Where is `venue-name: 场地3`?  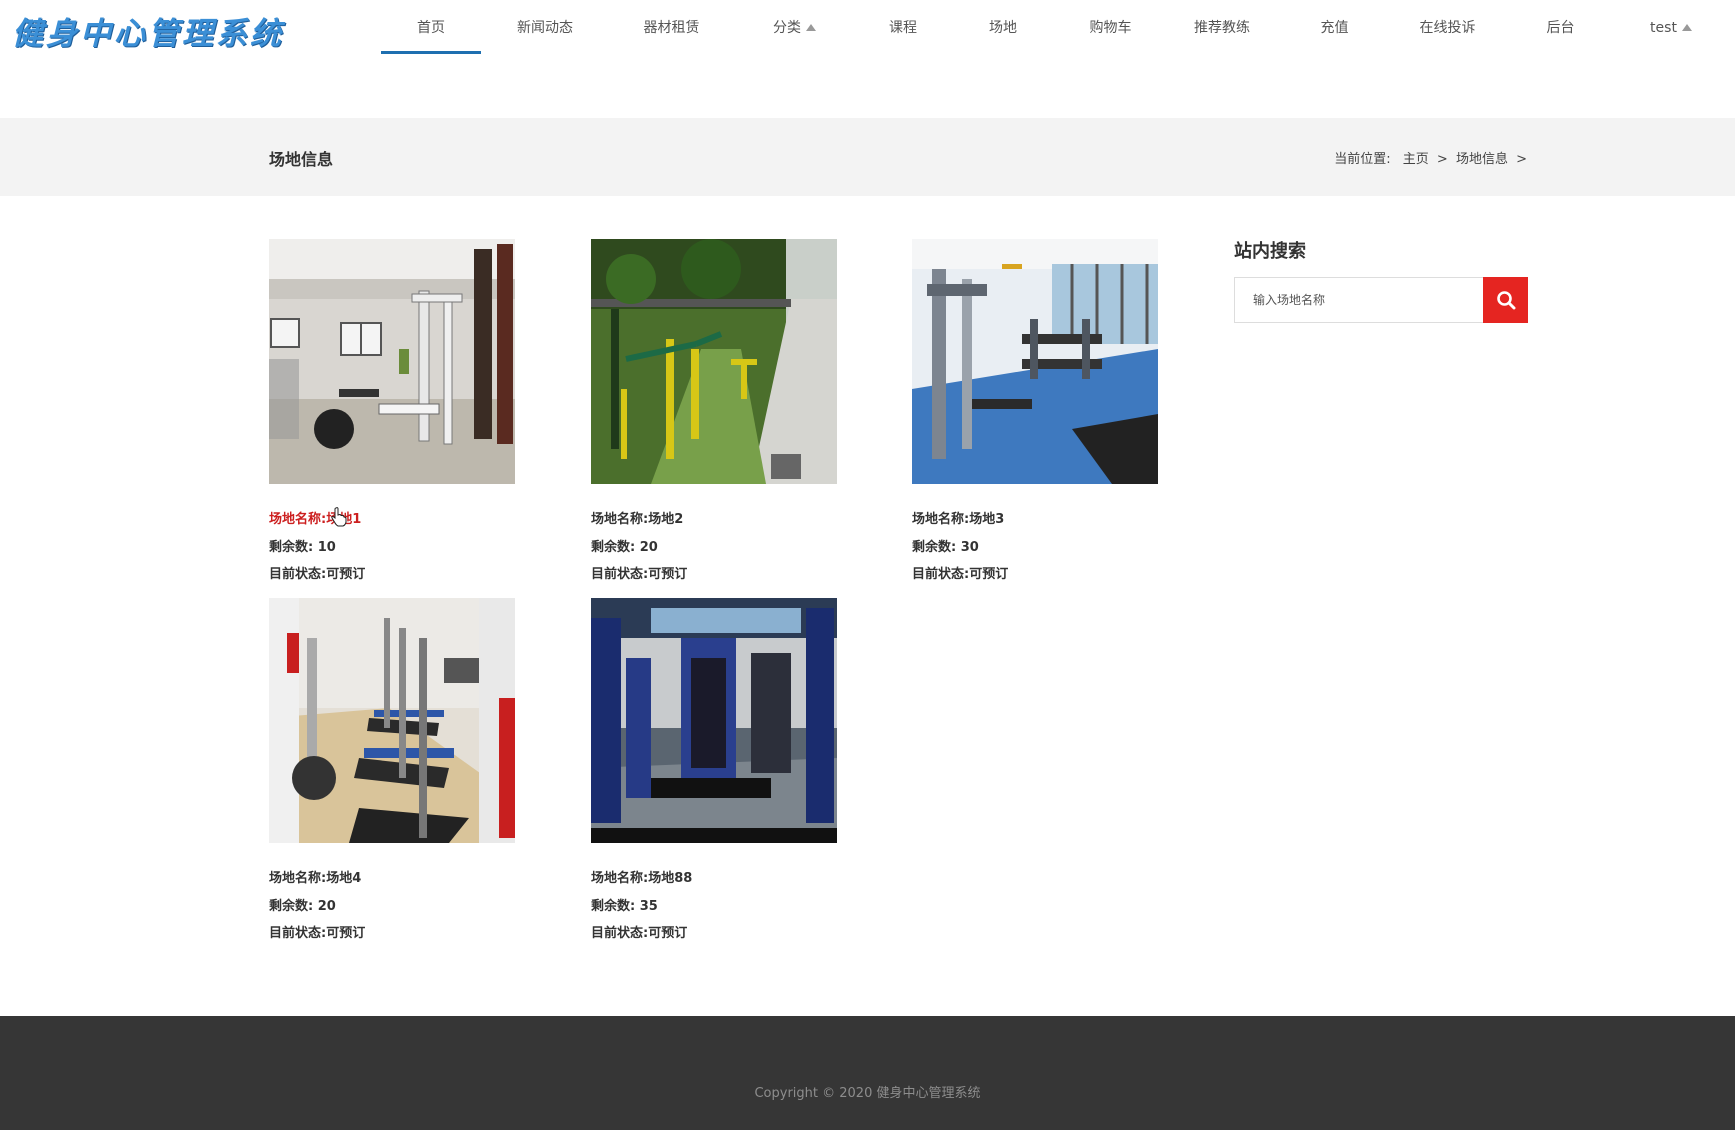
venue-name: 场地3 is located at coordinates (987, 519).